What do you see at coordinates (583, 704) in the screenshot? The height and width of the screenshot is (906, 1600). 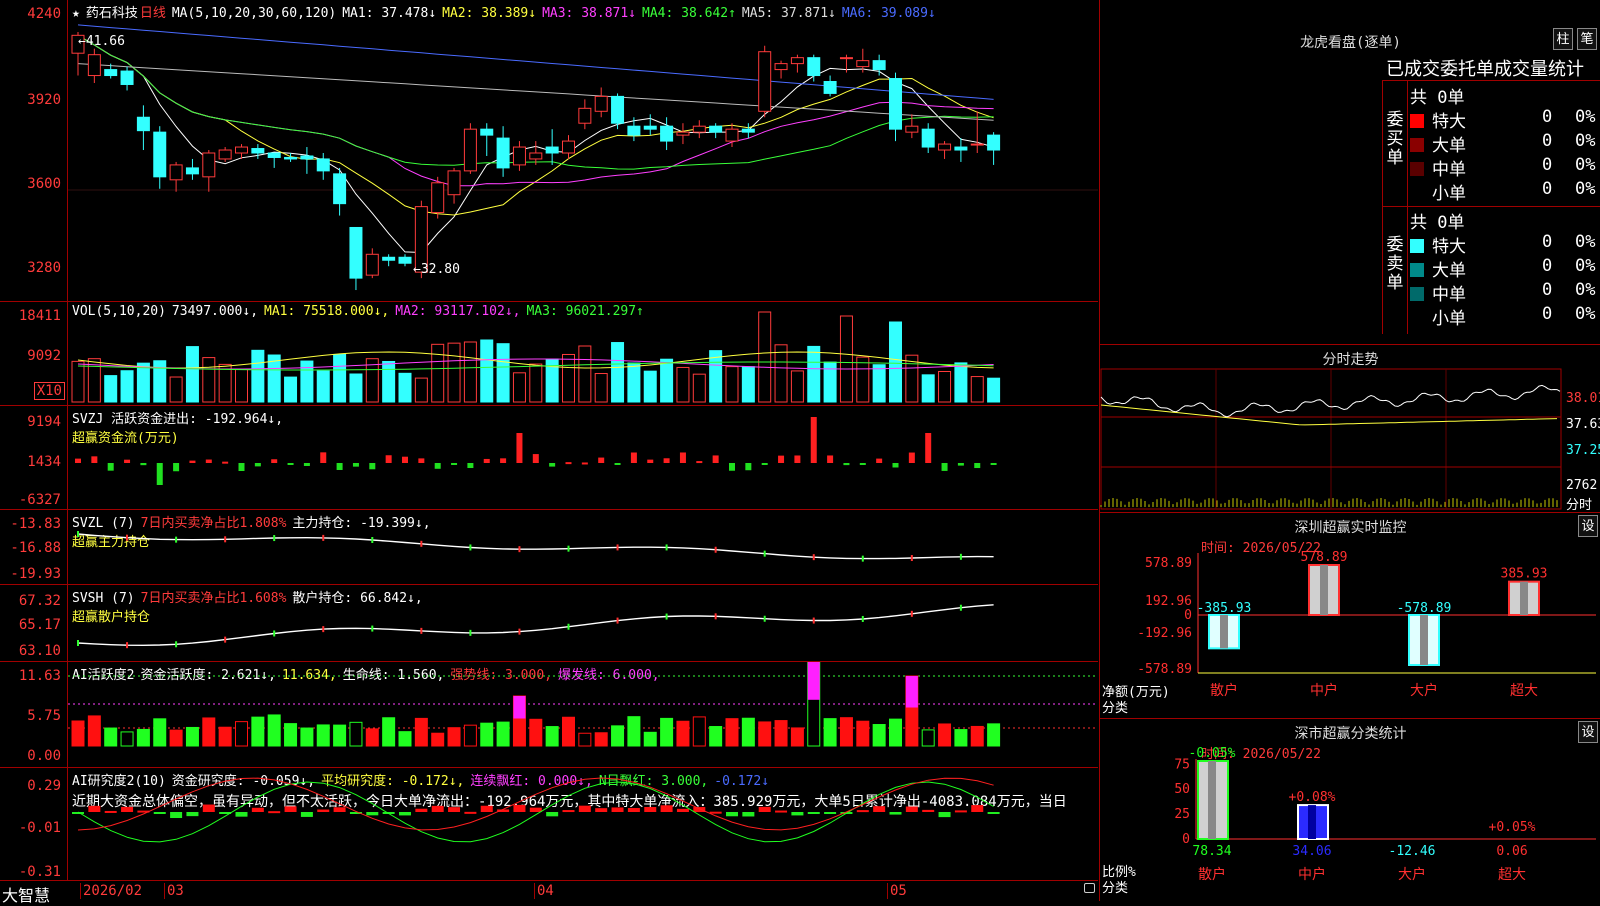 I see `ai-activity-chart` at bounding box center [583, 704].